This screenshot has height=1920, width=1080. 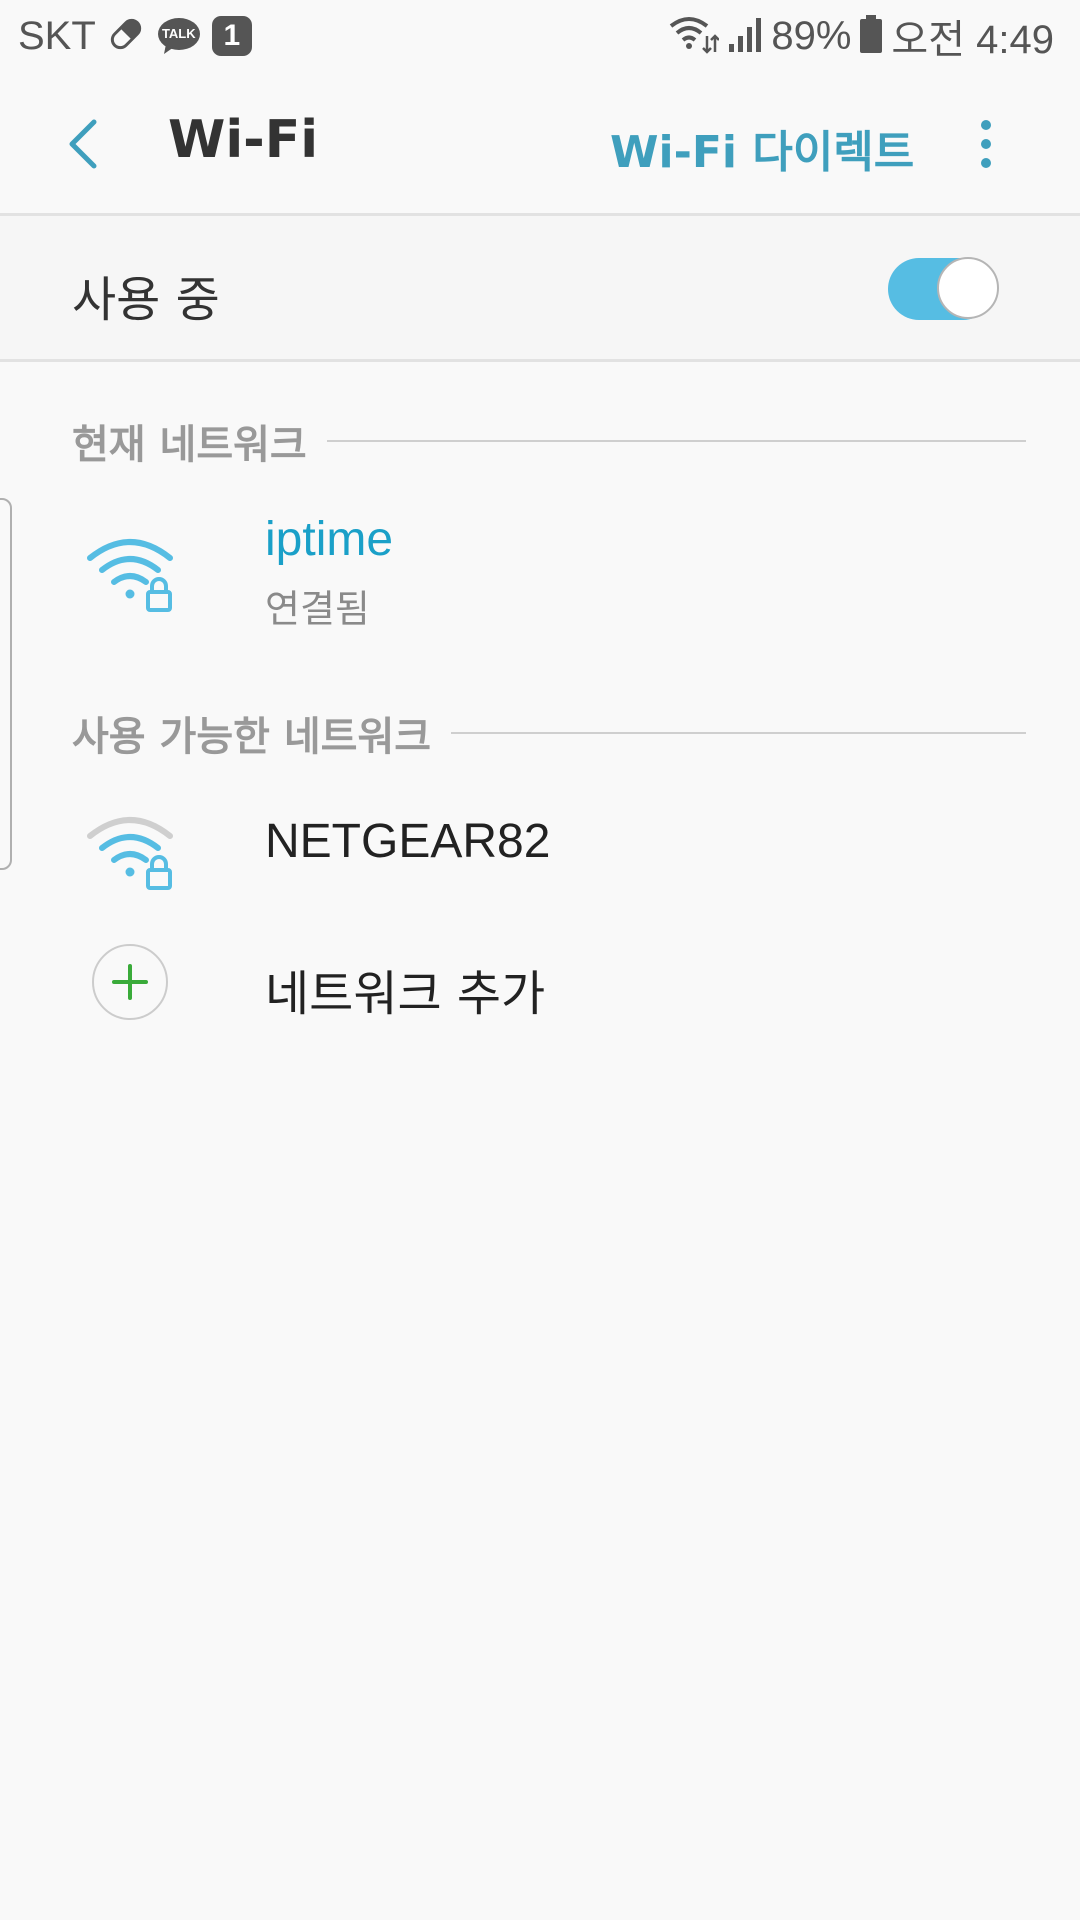 What do you see at coordinates (762, 148) in the screenshot?
I see `wifi-direct-button: Wi-Fi 다이렉트` at bounding box center [762, 148].